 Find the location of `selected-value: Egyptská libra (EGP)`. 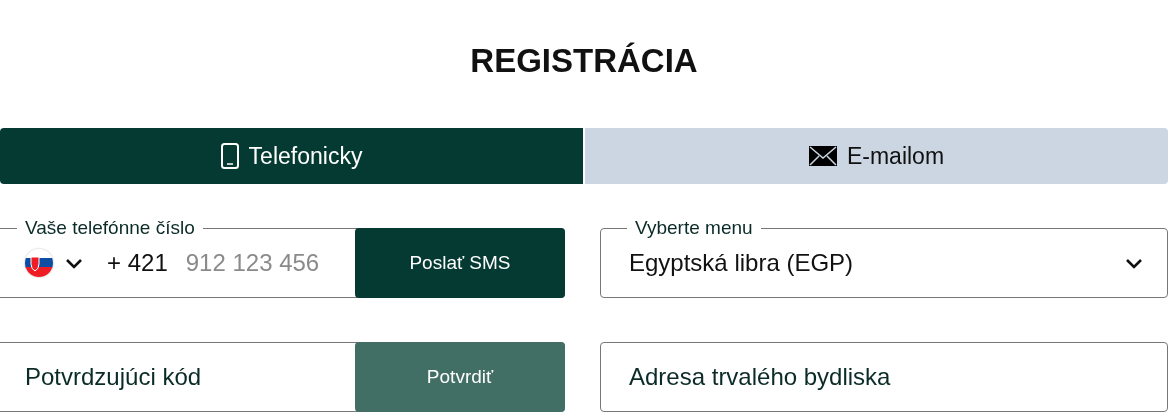

selected-value: Egyptská libra (EGP) is located at coordinates (742, 263).